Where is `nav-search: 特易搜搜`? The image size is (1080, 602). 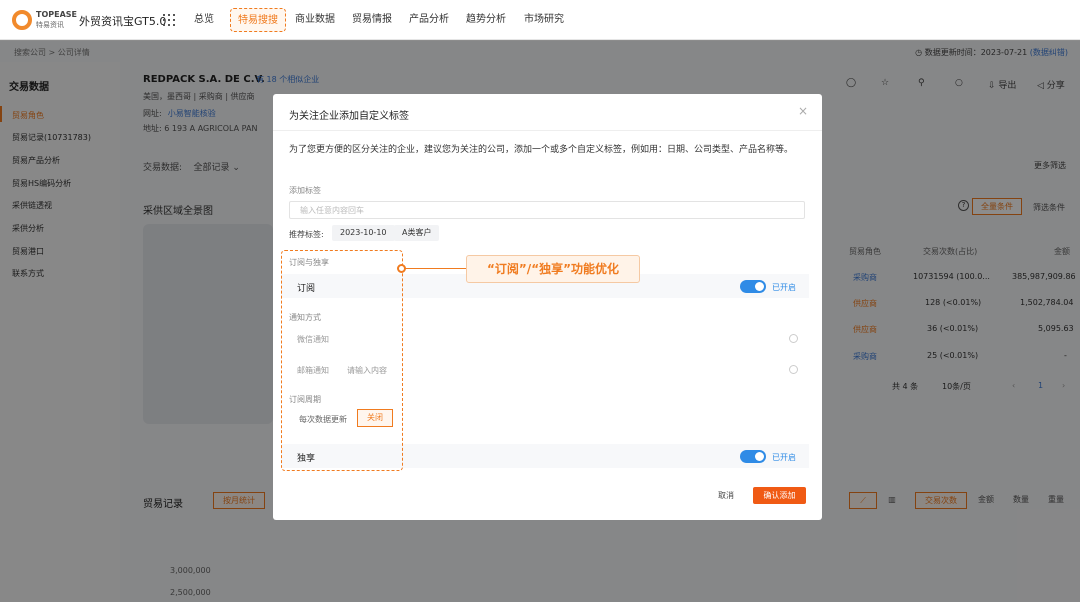 nav-search: 特易搜搜 is located at coordinates (258, 20).